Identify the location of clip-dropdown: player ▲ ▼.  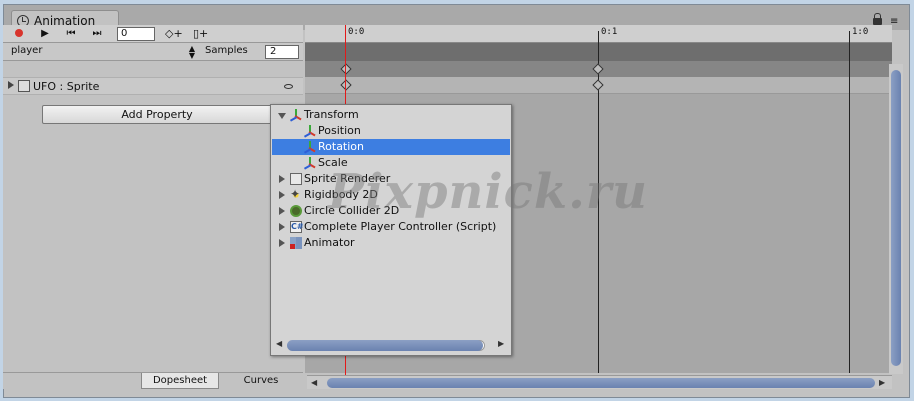
(101, 52).